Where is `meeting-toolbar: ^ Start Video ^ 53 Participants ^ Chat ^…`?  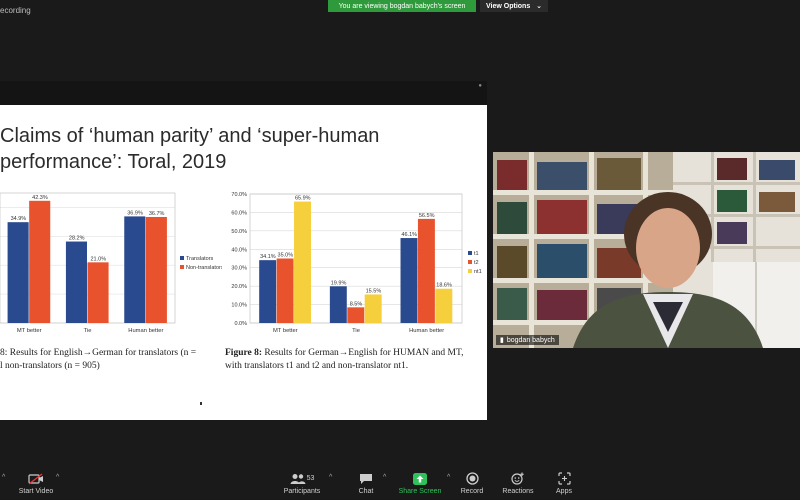 meeting-toolbar: ^ Start Video ^ 53 Participants ^ Chat ^… is located at coordinates (400, 485).